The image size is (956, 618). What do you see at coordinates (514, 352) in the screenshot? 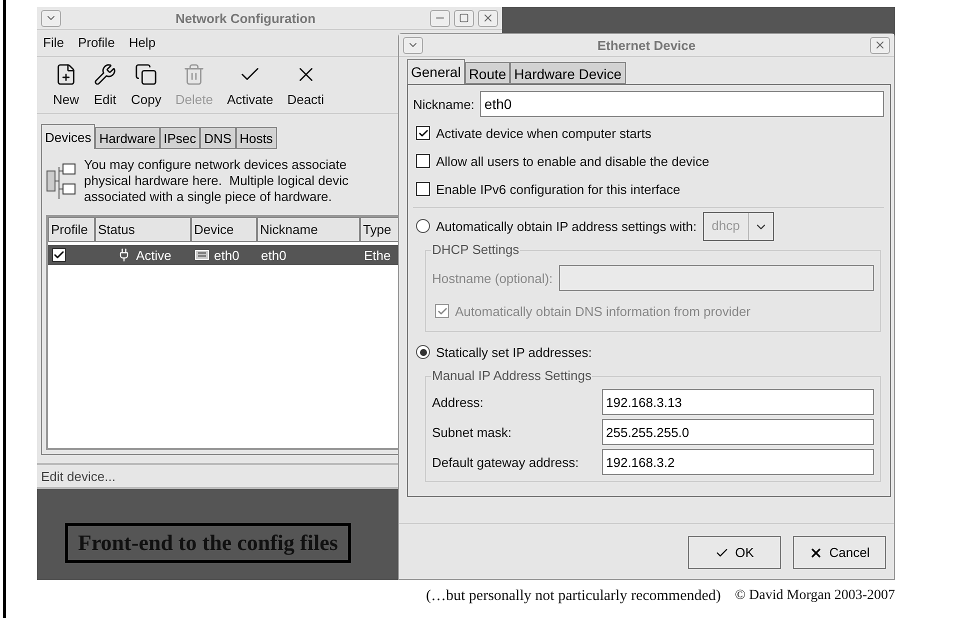
I see `radio-label: Statically set IP addresses:` at bounding box center [514, 352].